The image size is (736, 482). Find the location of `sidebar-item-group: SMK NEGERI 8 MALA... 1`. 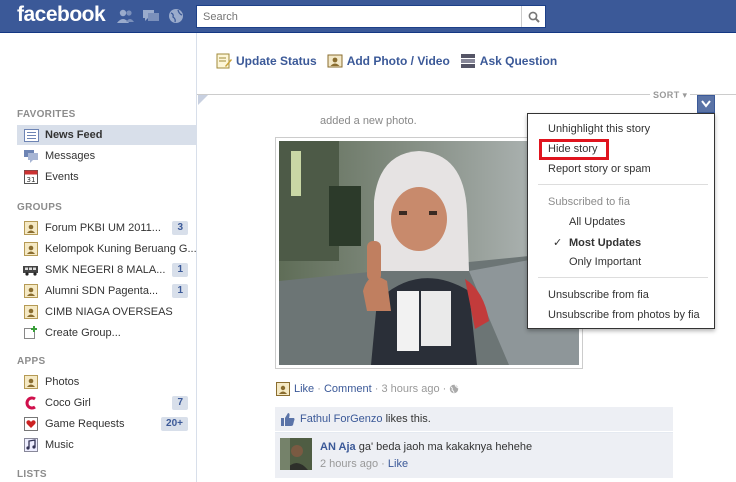

sidebar-item-group: SMK NEGERI 8 MALA... 1 is located at coordinates (106, 270).